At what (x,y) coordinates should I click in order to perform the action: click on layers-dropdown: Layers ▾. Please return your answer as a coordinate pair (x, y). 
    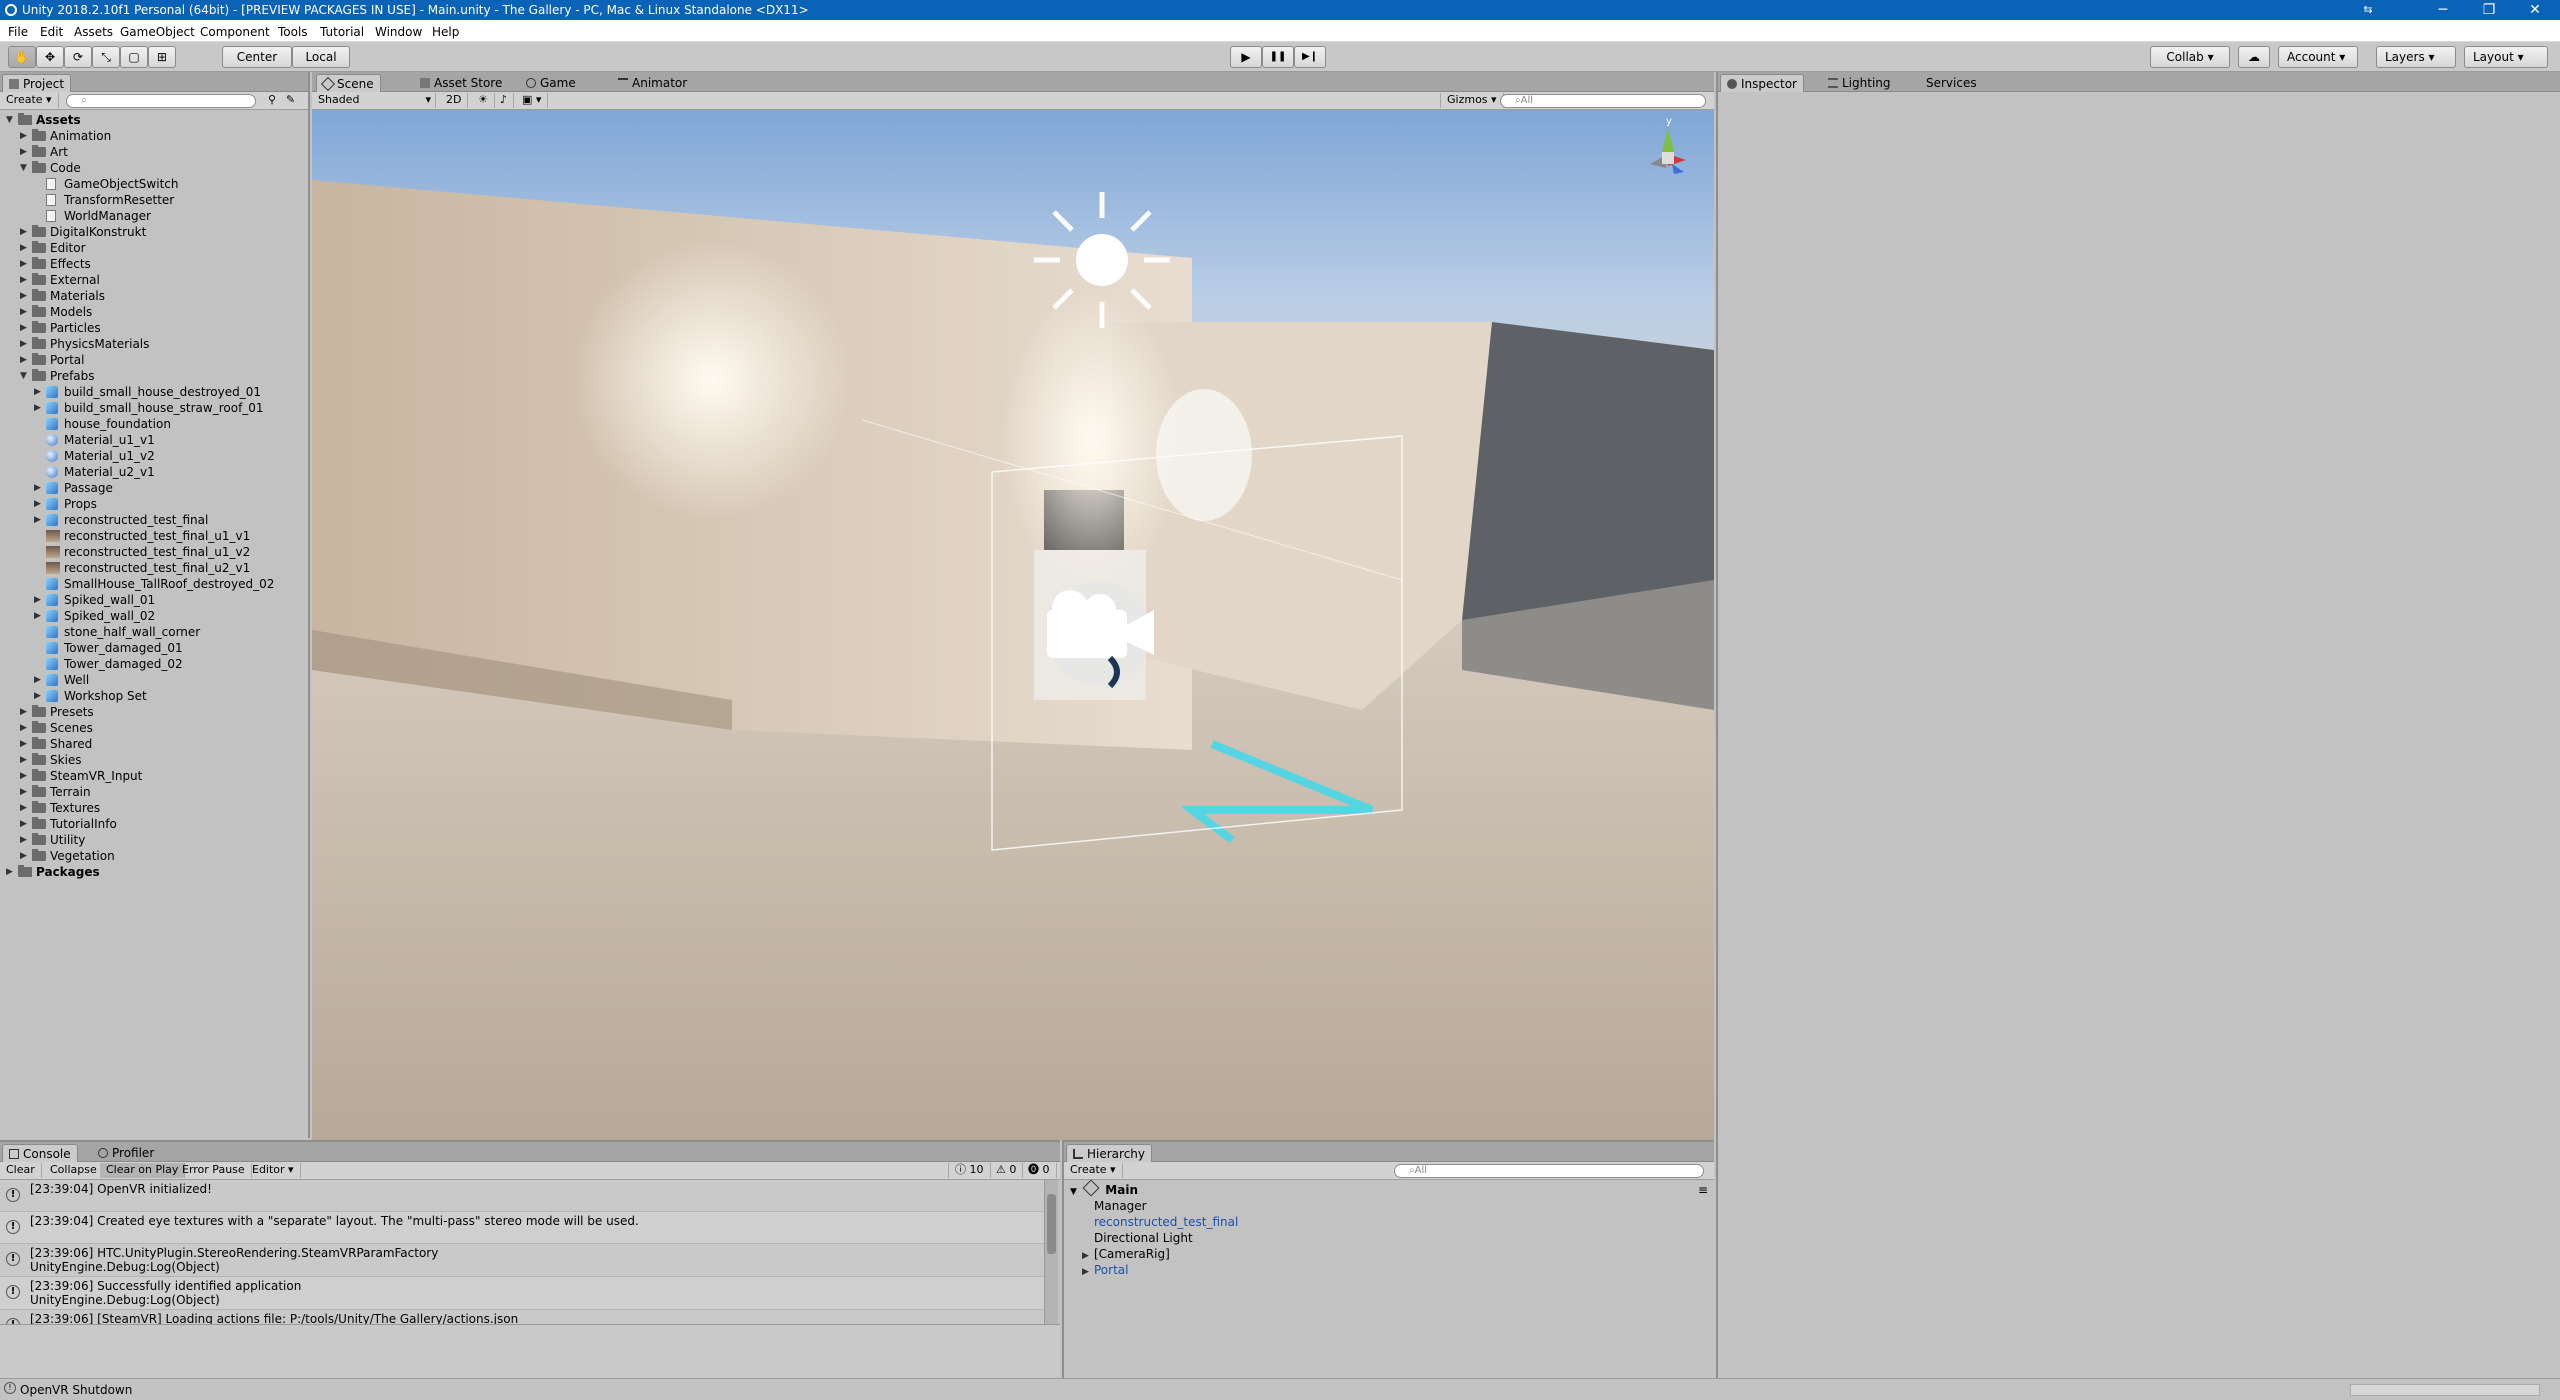
    Looking at the image, I should click on (2416, 57).